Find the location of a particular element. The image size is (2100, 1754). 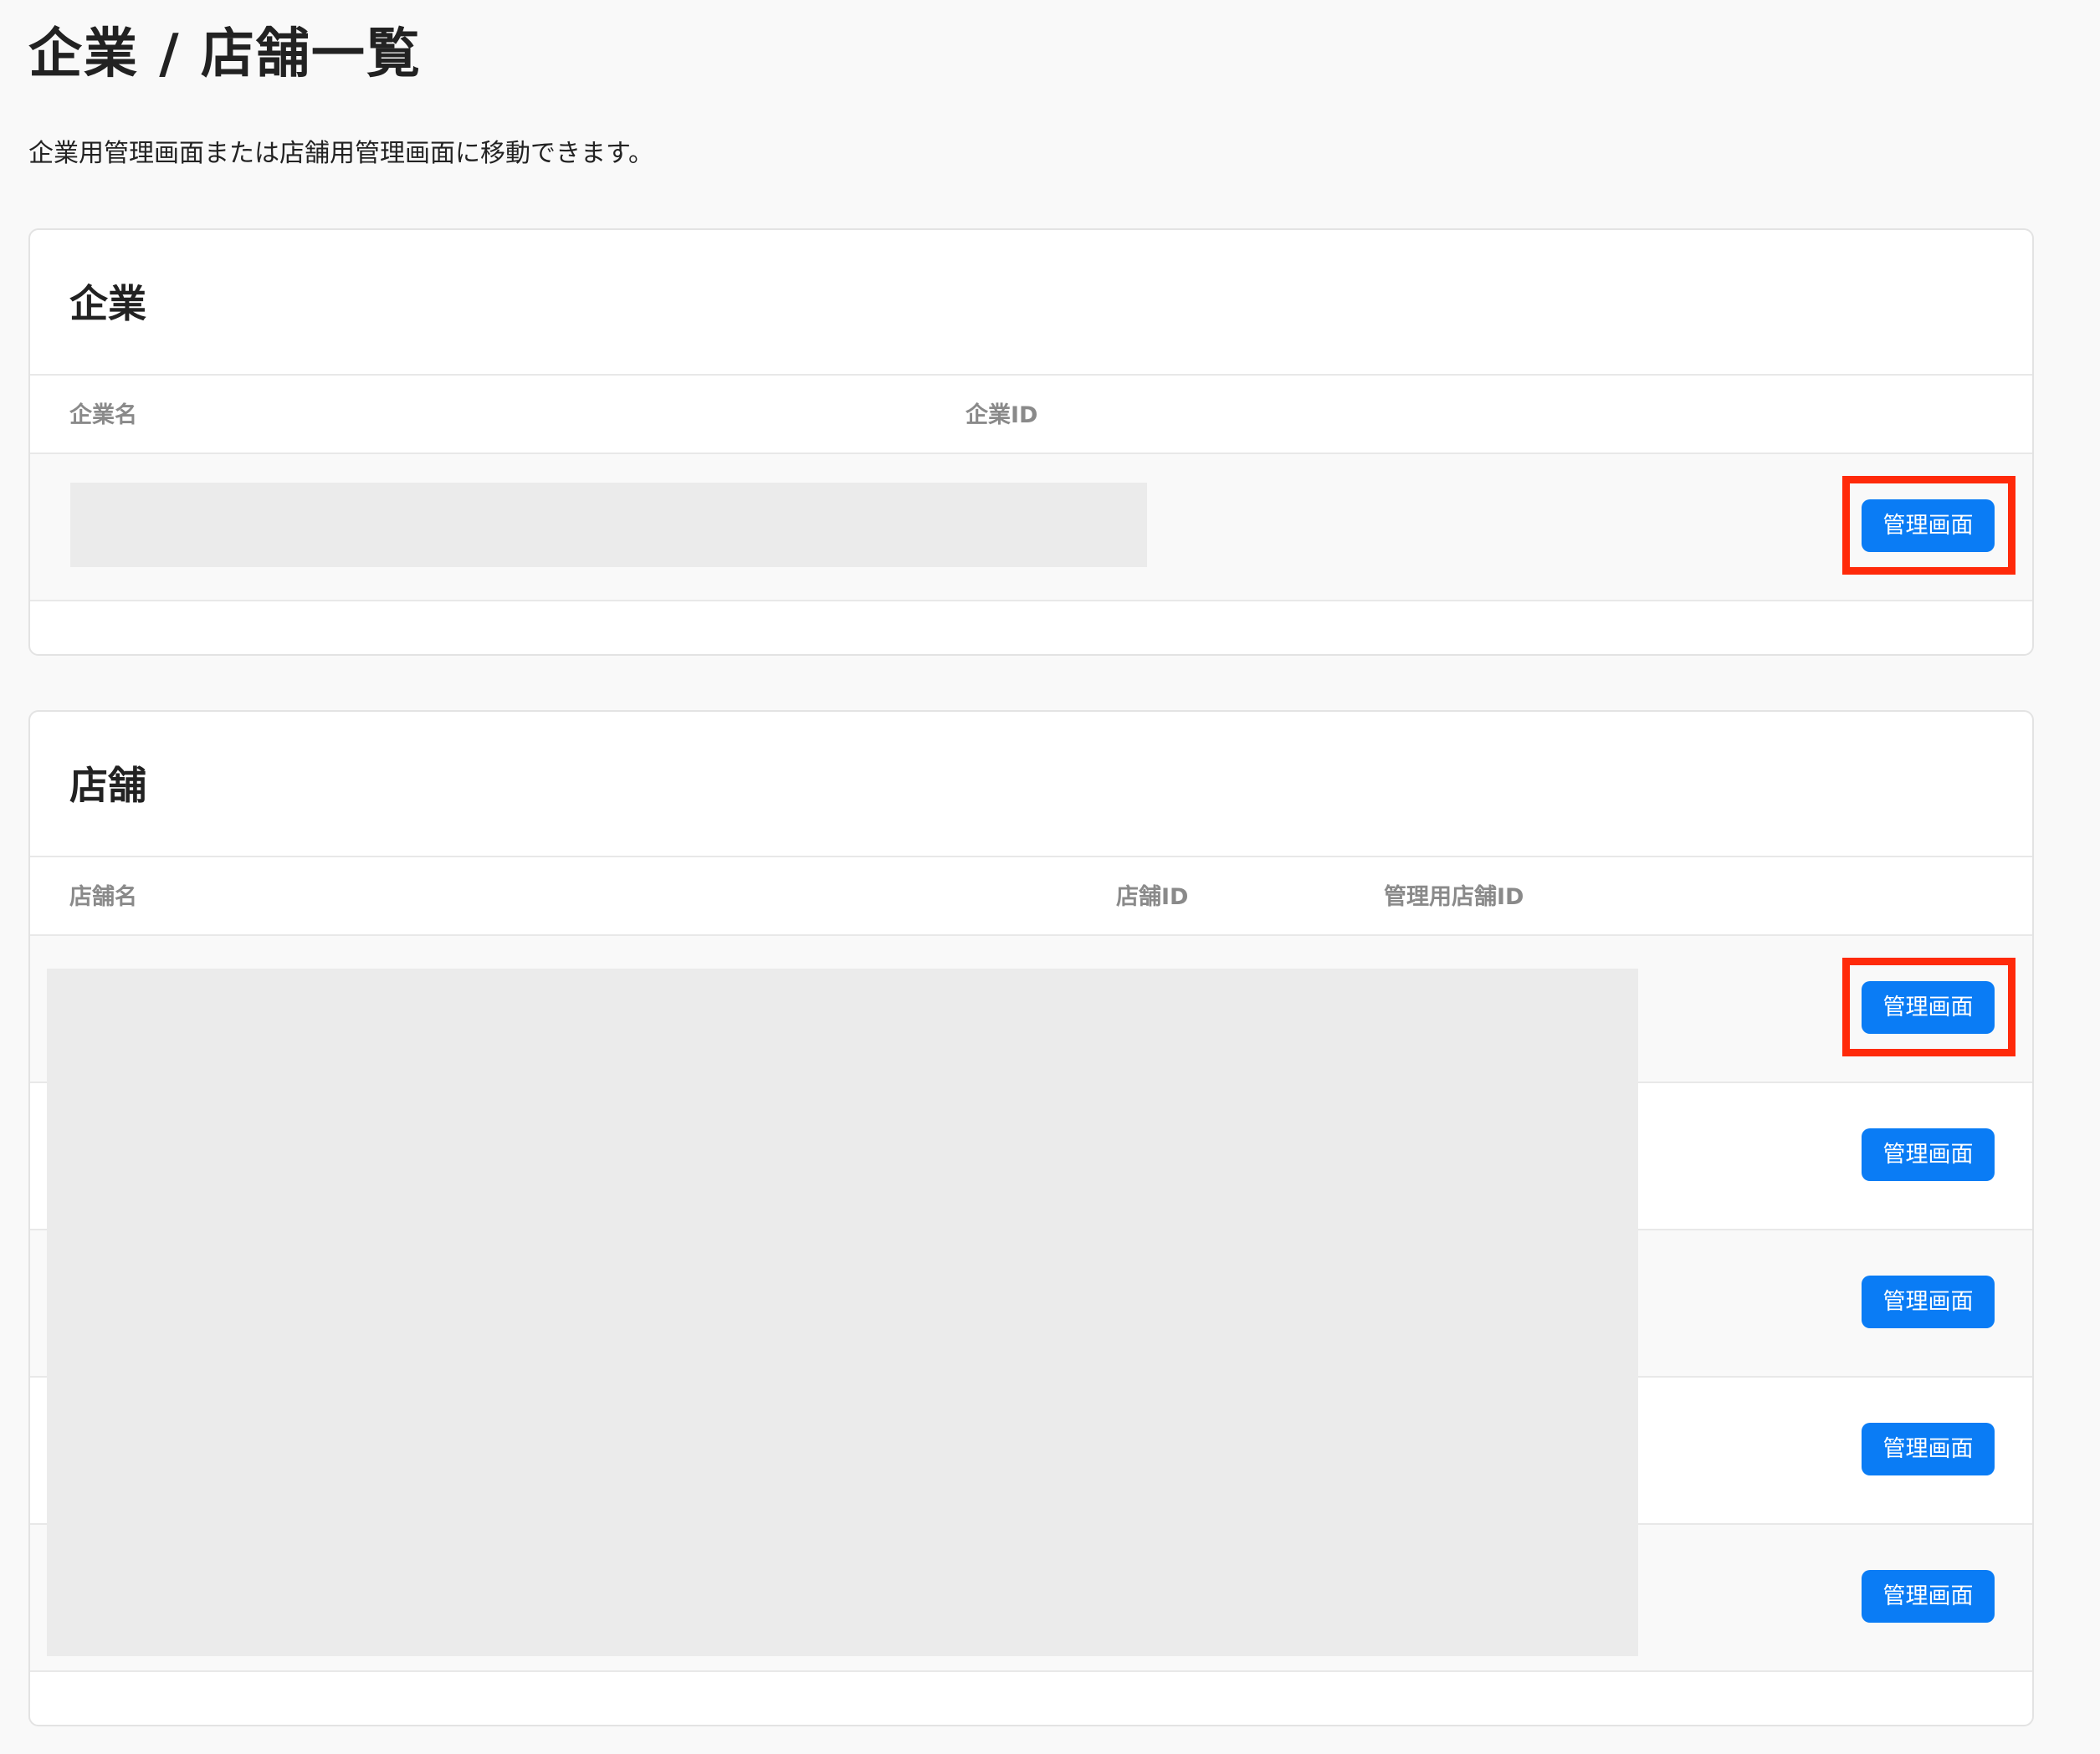

store-table-header: 店舗名 店舗ID 管理用店舗ID is located at coordinates (1031, 896).